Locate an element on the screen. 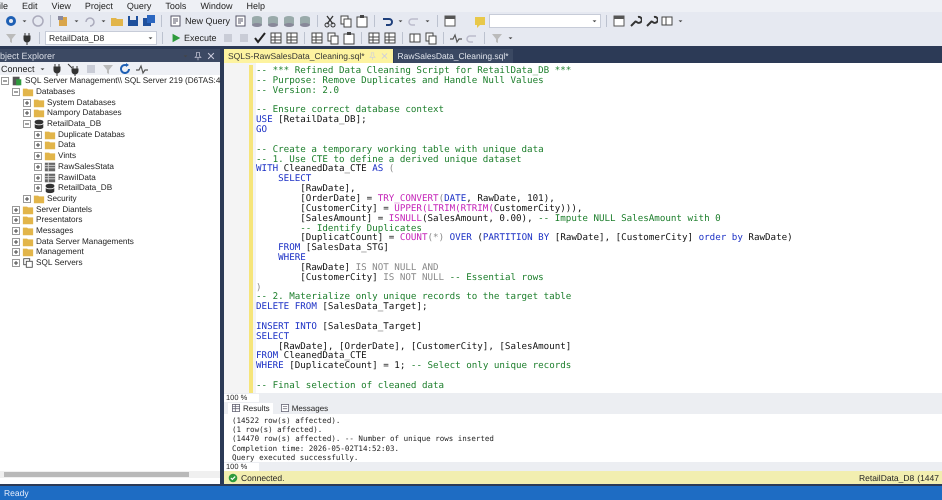  connect-button: Connect is located at coordinates (18, 69).